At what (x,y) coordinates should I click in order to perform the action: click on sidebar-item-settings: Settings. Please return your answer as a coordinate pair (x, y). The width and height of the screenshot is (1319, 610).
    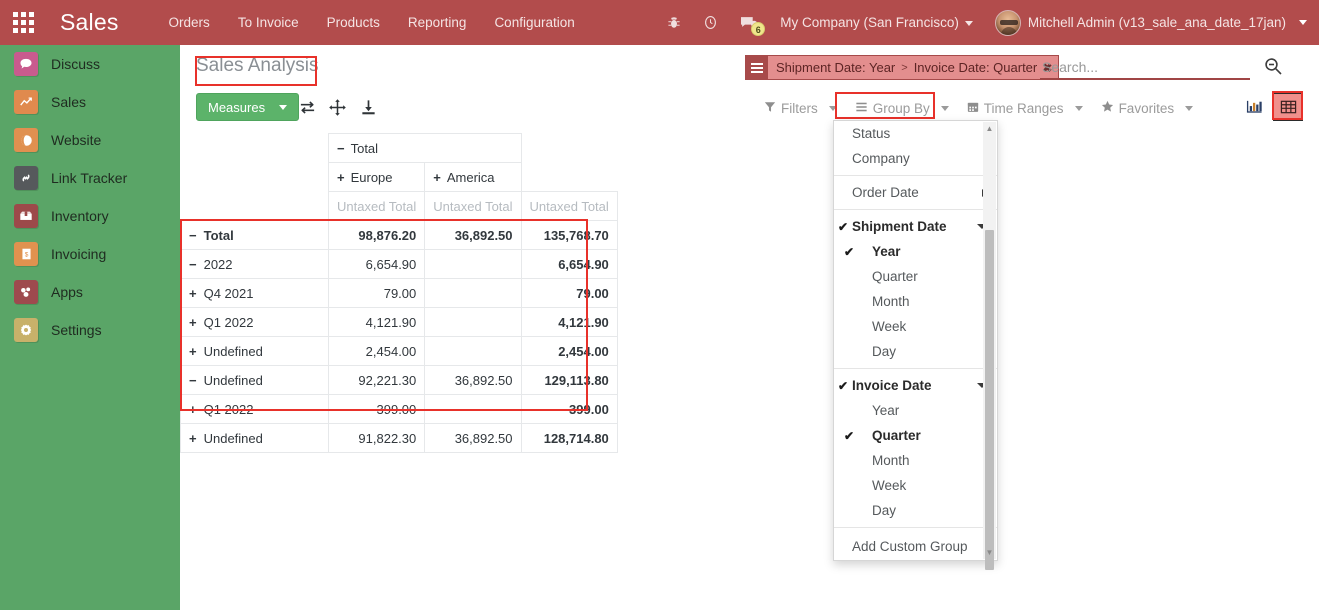
    Looking at the image, I should click on (90, 330).